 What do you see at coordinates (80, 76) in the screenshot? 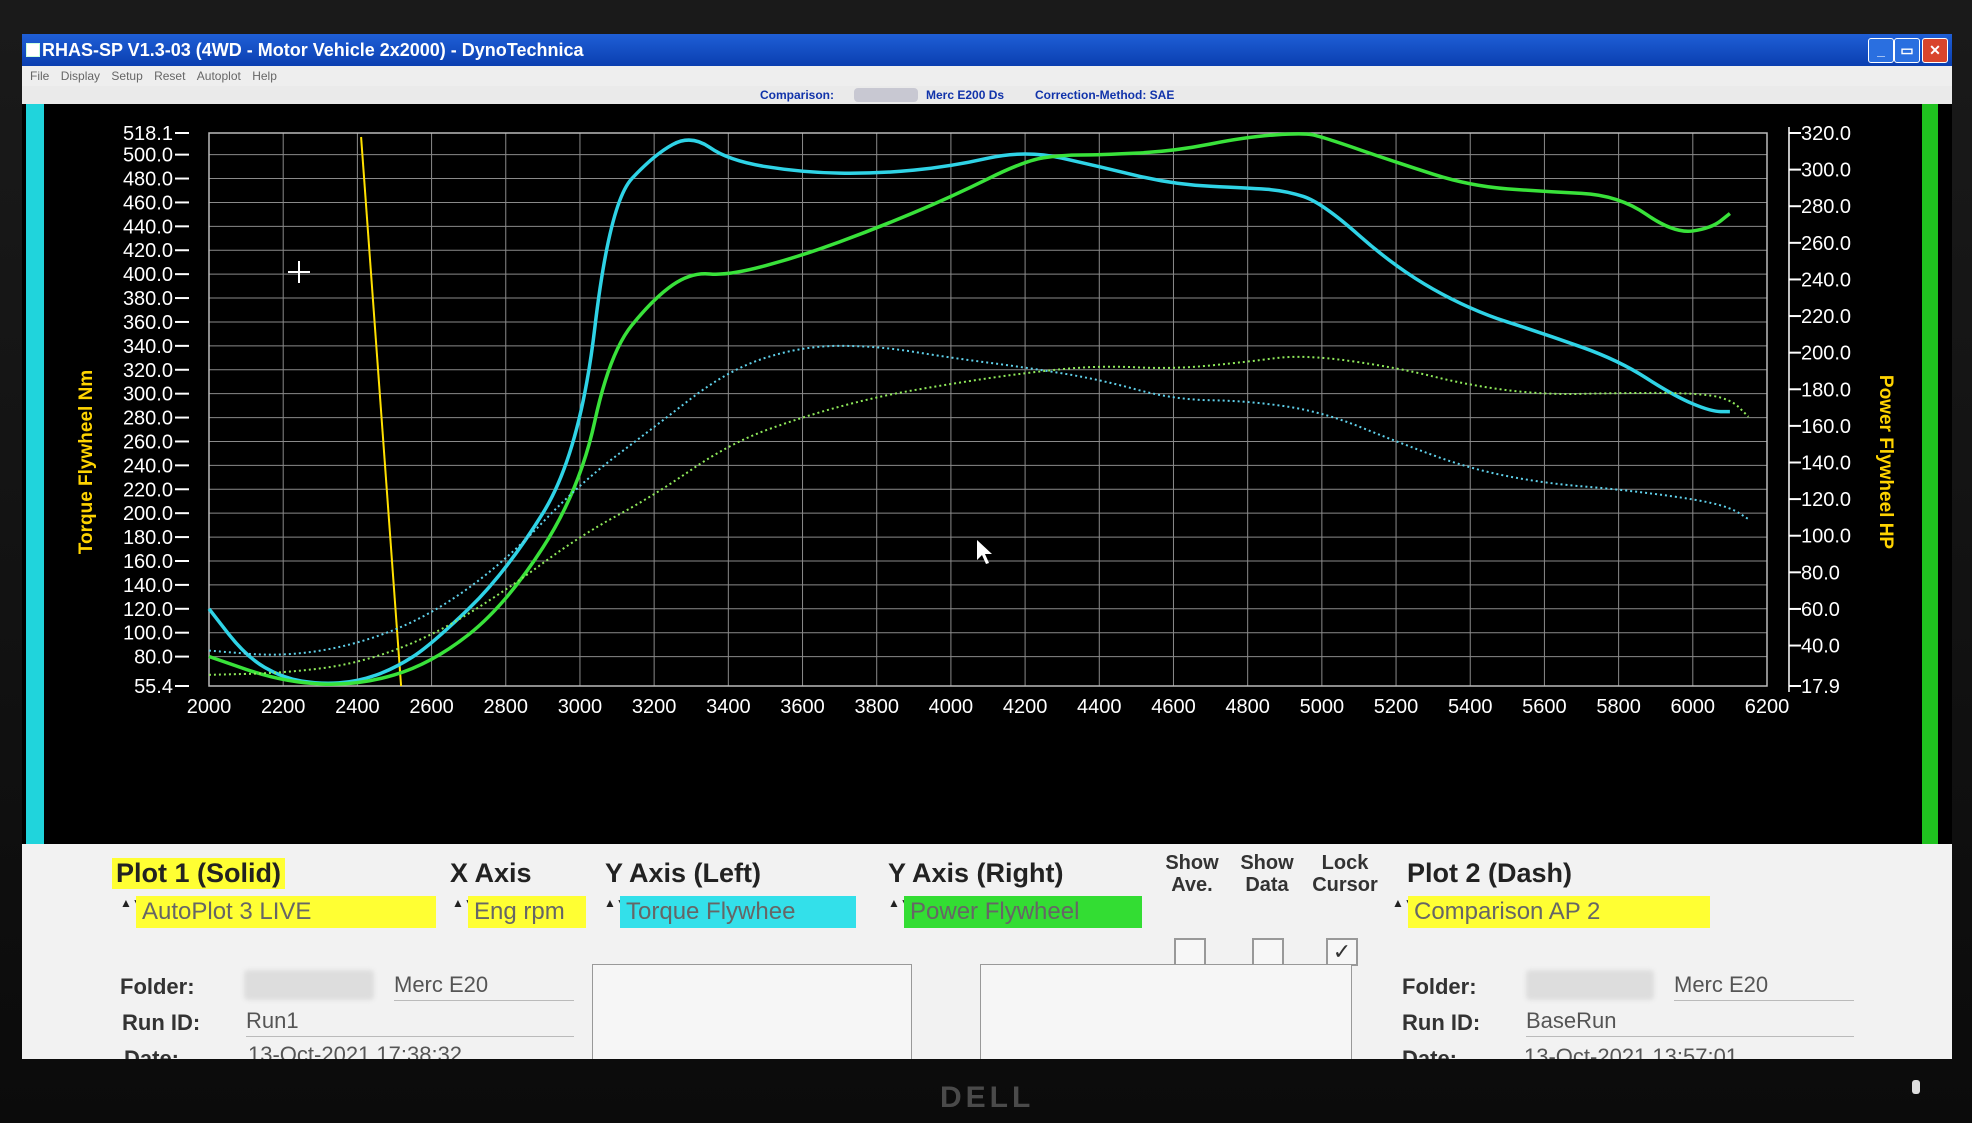
I see `menu-display: Display` at bounding box center [80, 76].